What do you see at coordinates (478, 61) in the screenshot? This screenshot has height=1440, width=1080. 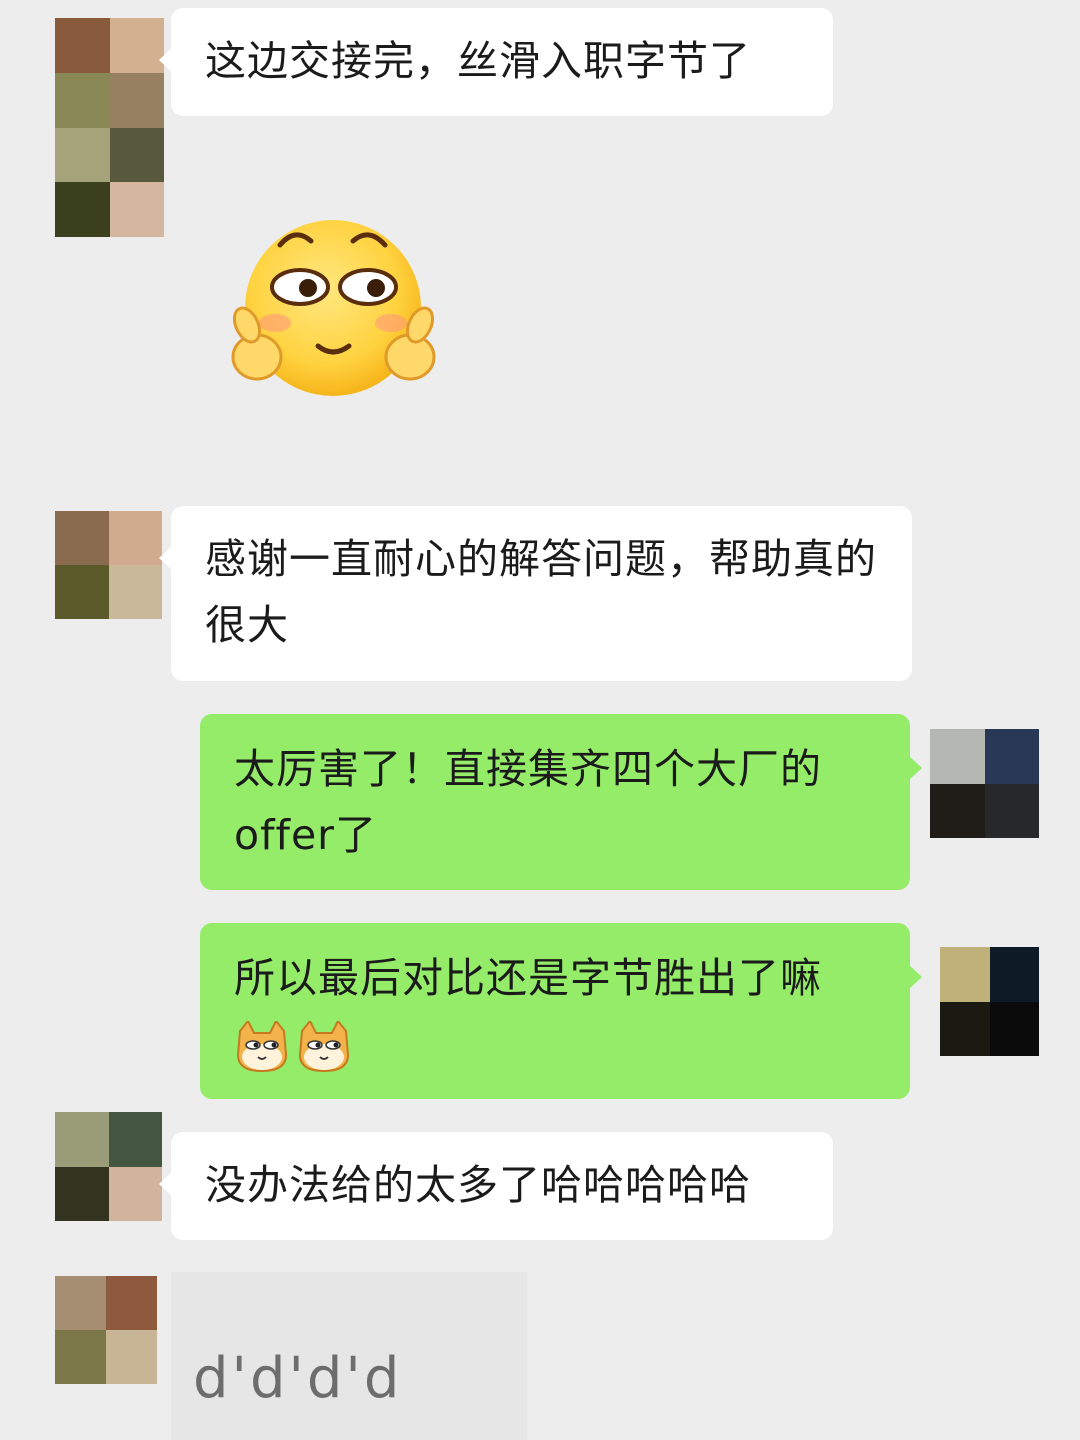 I see `message-text: 这边交接完，丝滑入职字节了` at bounding box center [478, 61].